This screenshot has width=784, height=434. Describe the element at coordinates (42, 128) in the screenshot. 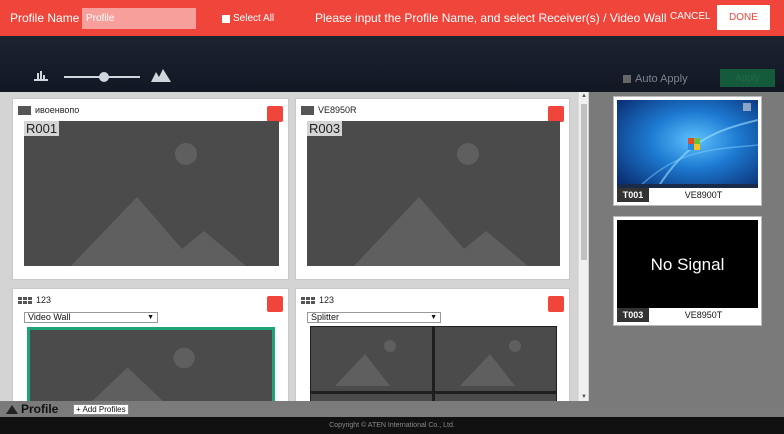

I see `receiver-label: R001` at that location.